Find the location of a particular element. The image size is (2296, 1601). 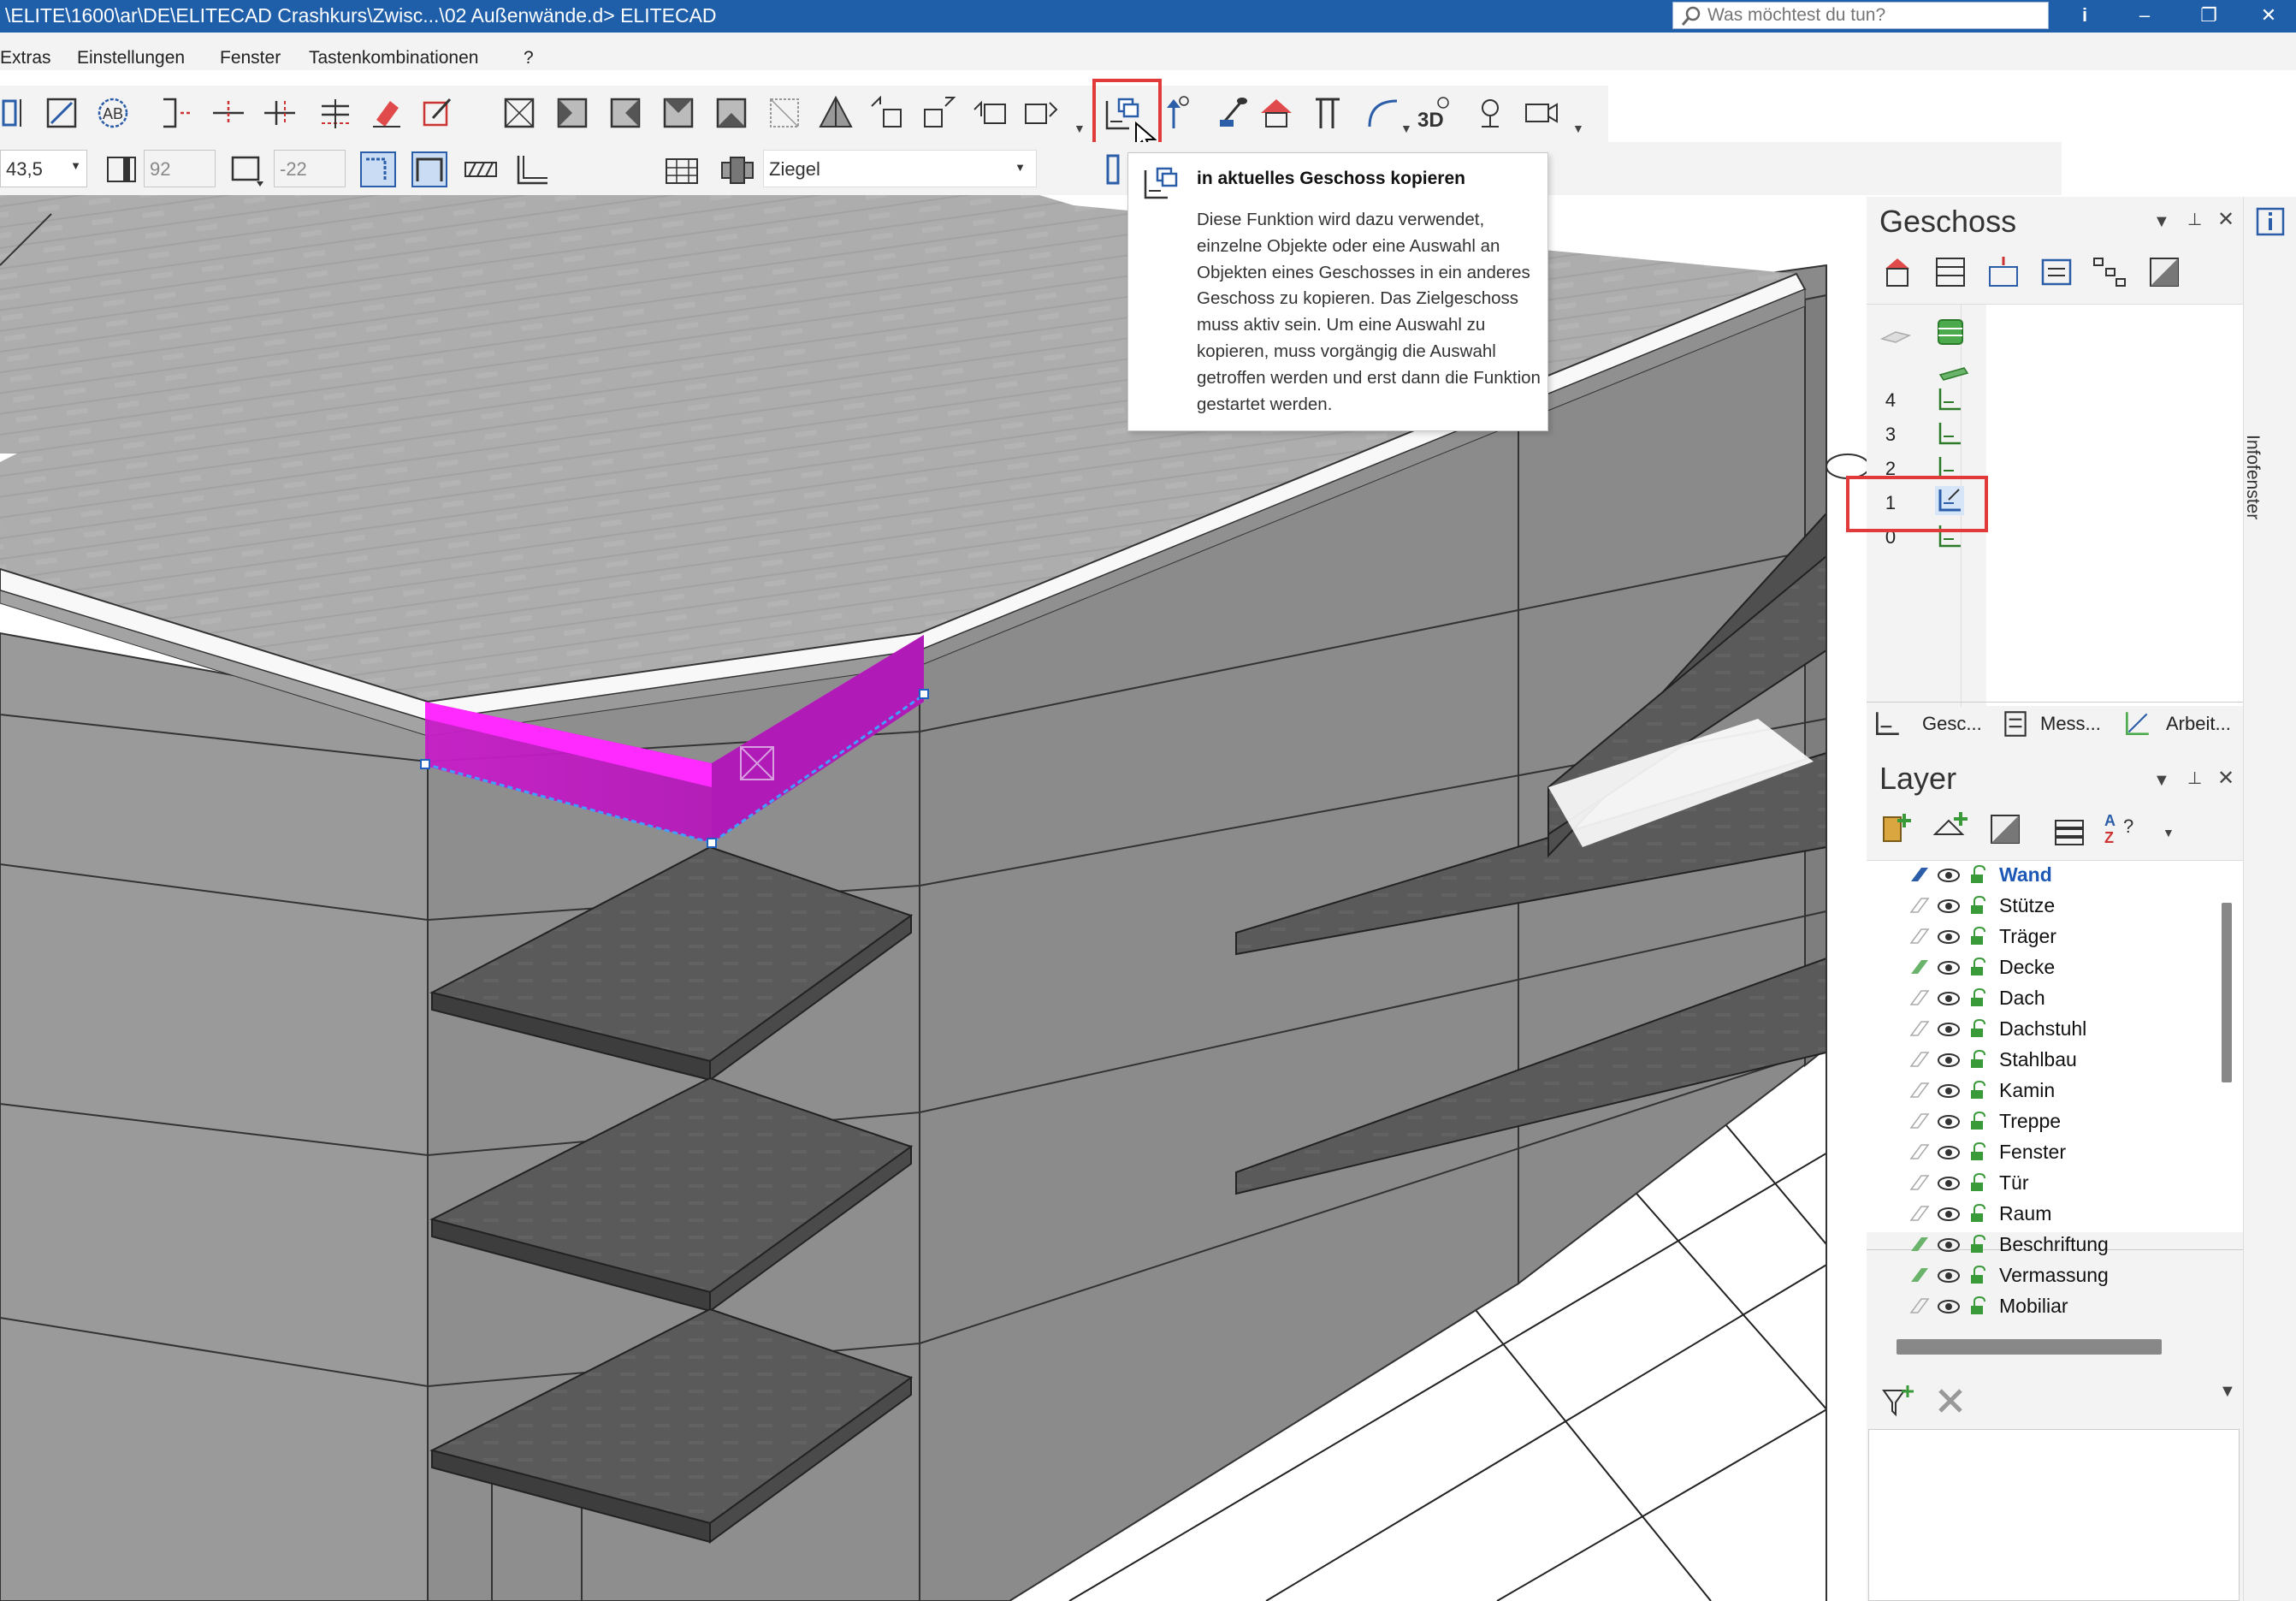

panel-close-icon: ✕ is located at coordinates (2225, 778).